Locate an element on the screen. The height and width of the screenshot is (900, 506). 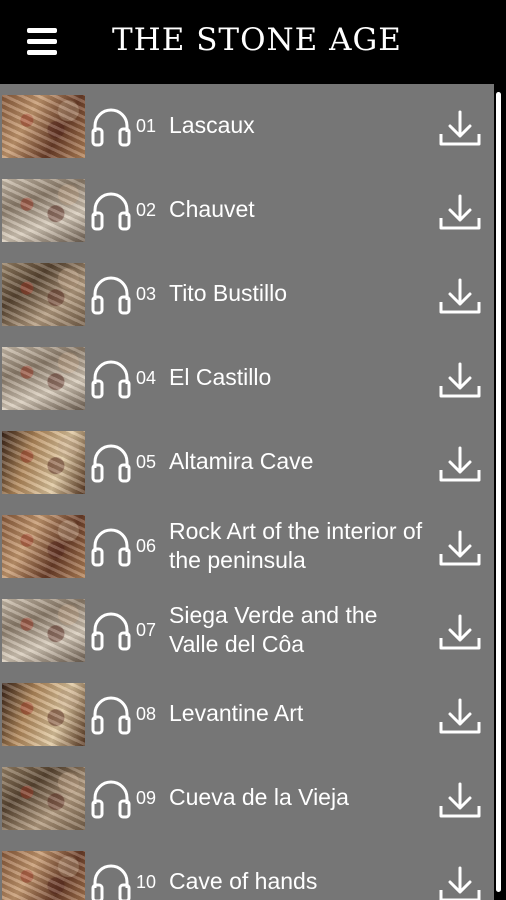
top-bar: THE STONE AGE is located at coordinates (253, 42).